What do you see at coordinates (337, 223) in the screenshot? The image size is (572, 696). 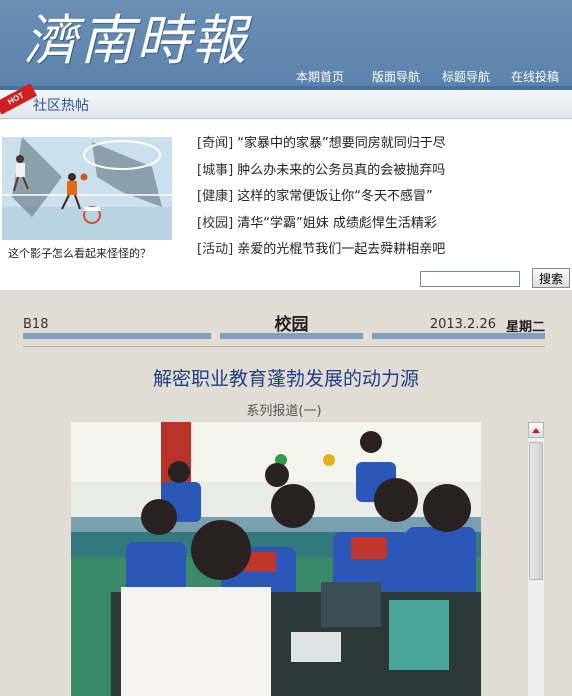 I see `post-title: 清华“学霸”姐妹 成绩彪悍生活精彩` at bounding box center [337, 223].